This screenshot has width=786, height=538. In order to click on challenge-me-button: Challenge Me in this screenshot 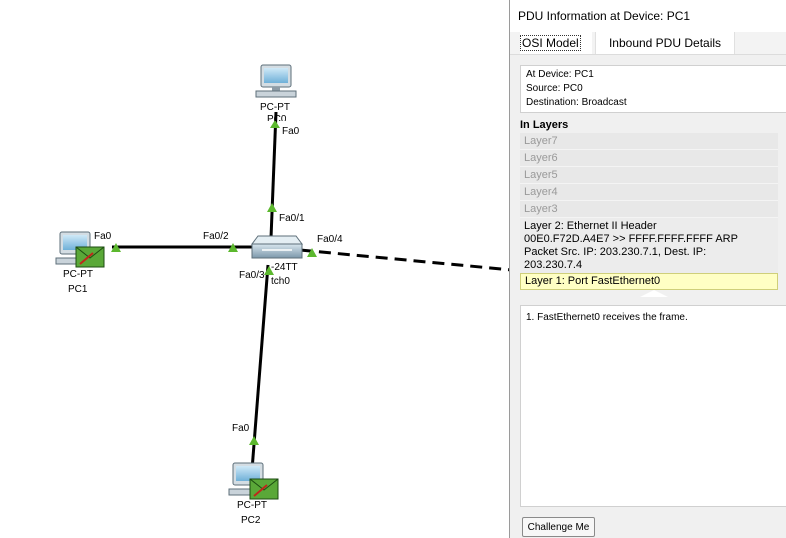, I will do `click(558, 527)`.